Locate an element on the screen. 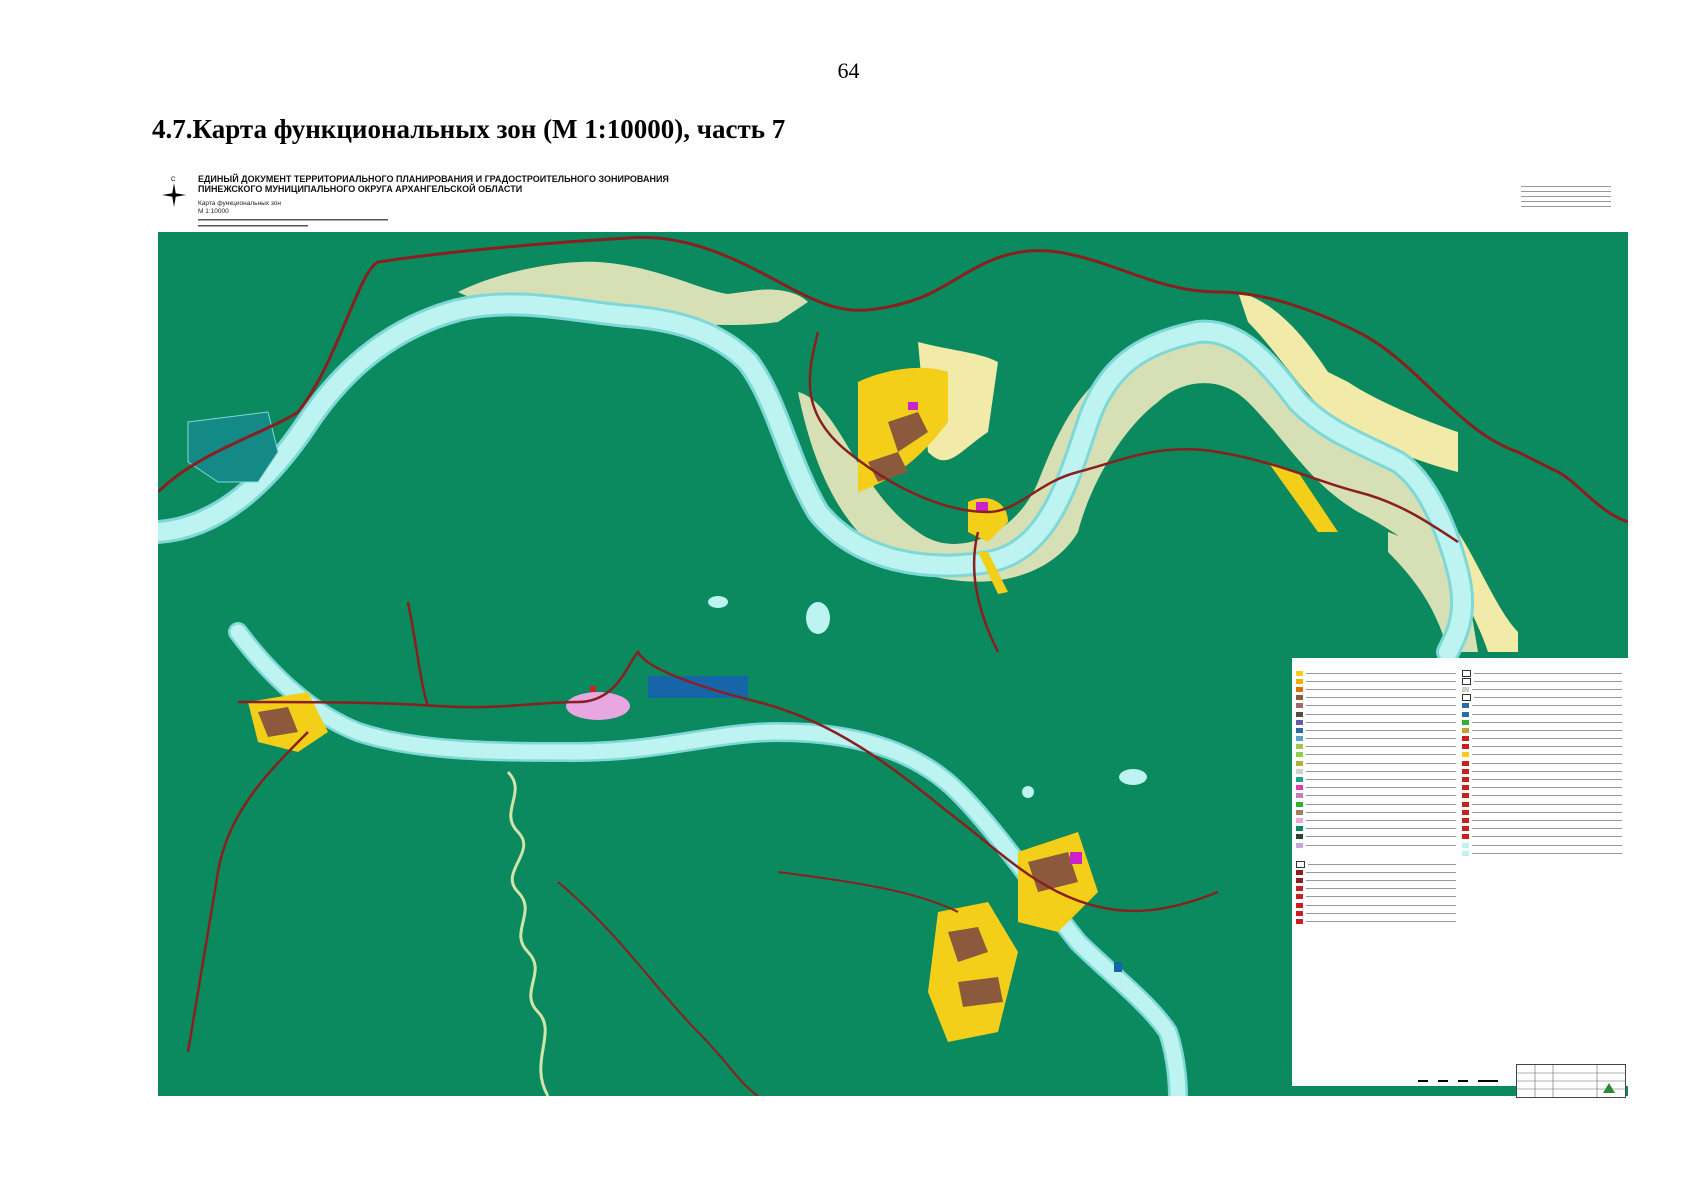 The height and width of the screenshot is (1200, 1697). stamp-logo-icon is located at coordinates (1609, 1088).